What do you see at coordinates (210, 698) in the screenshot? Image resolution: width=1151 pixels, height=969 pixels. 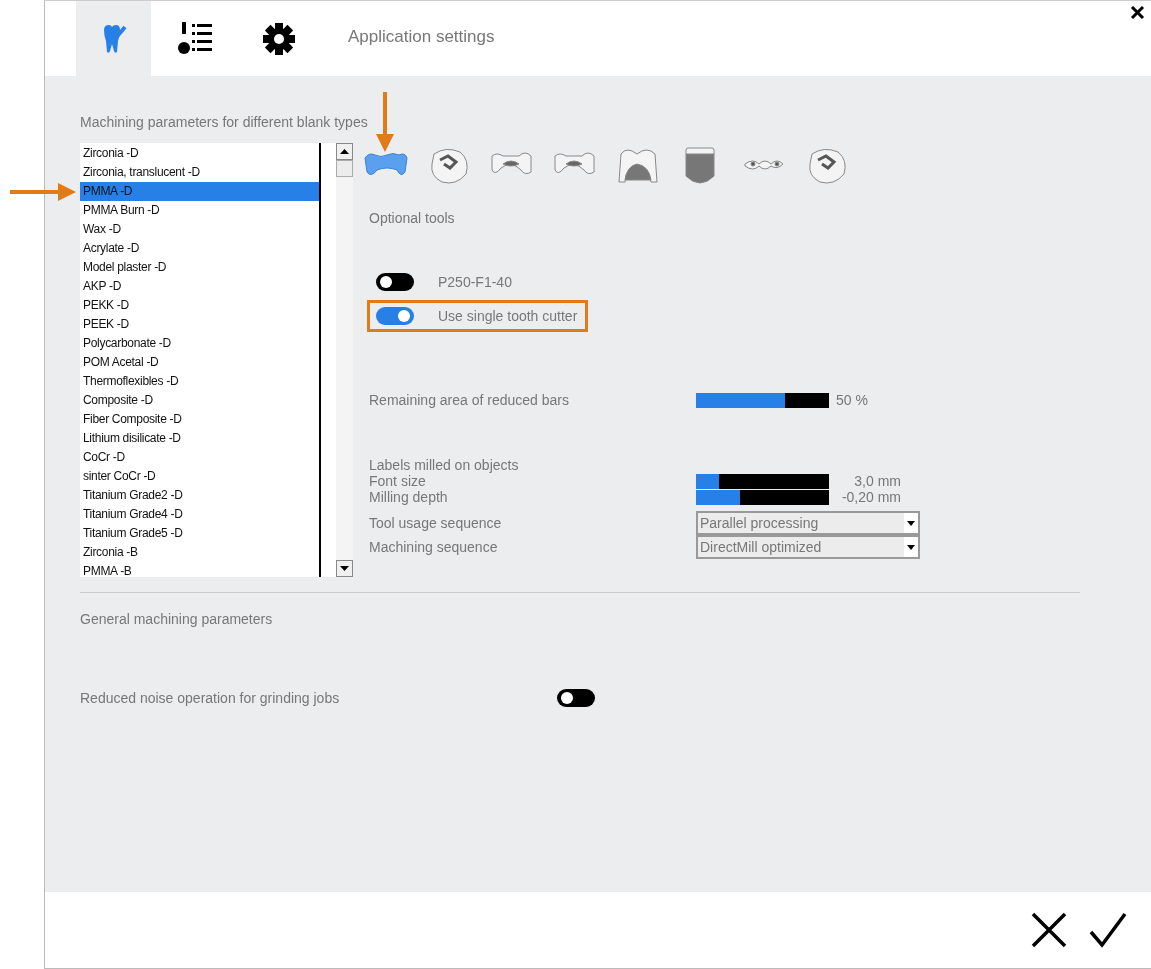 I see `setting-label: Reduced noise operation for grinding jobs` at bounding box center [210, 698].